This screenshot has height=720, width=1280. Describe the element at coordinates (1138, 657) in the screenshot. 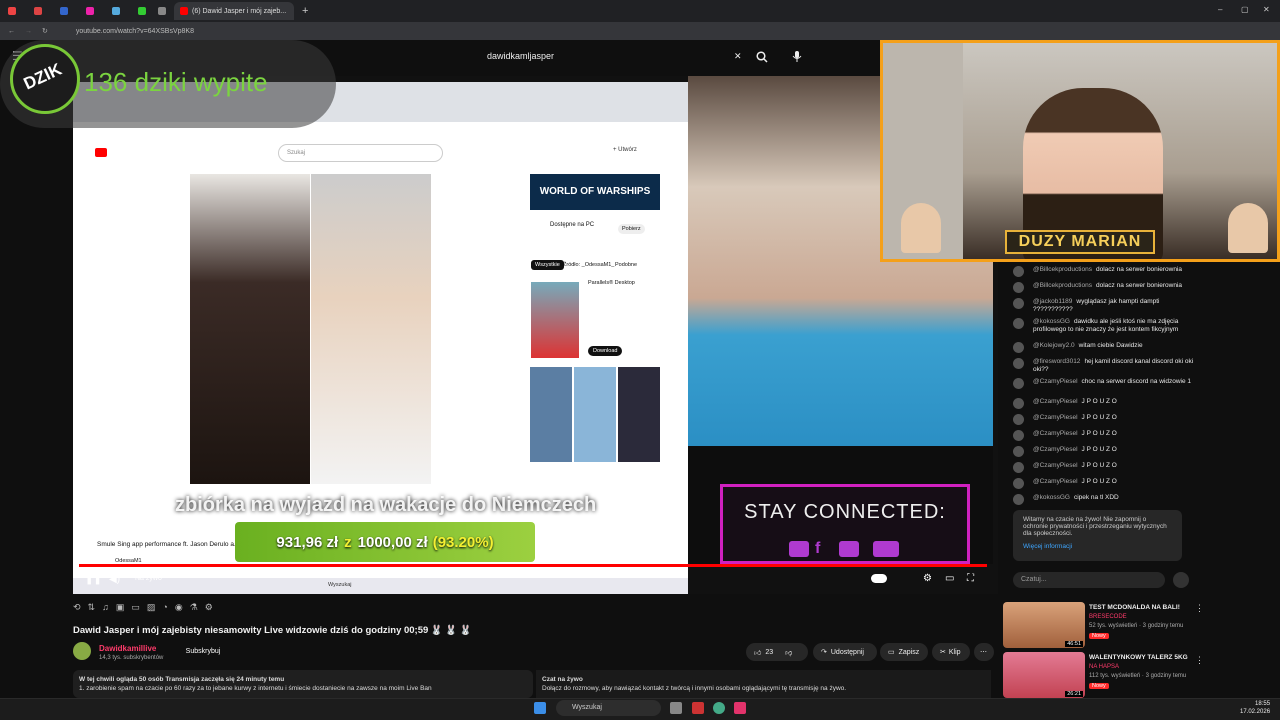

I see `recommendation-title: WALENTYNKOWY TALERZ 5KG` at that location.